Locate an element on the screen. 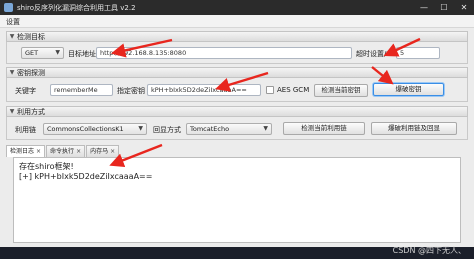  minimize-button: — is located at coordinates (424, 7).